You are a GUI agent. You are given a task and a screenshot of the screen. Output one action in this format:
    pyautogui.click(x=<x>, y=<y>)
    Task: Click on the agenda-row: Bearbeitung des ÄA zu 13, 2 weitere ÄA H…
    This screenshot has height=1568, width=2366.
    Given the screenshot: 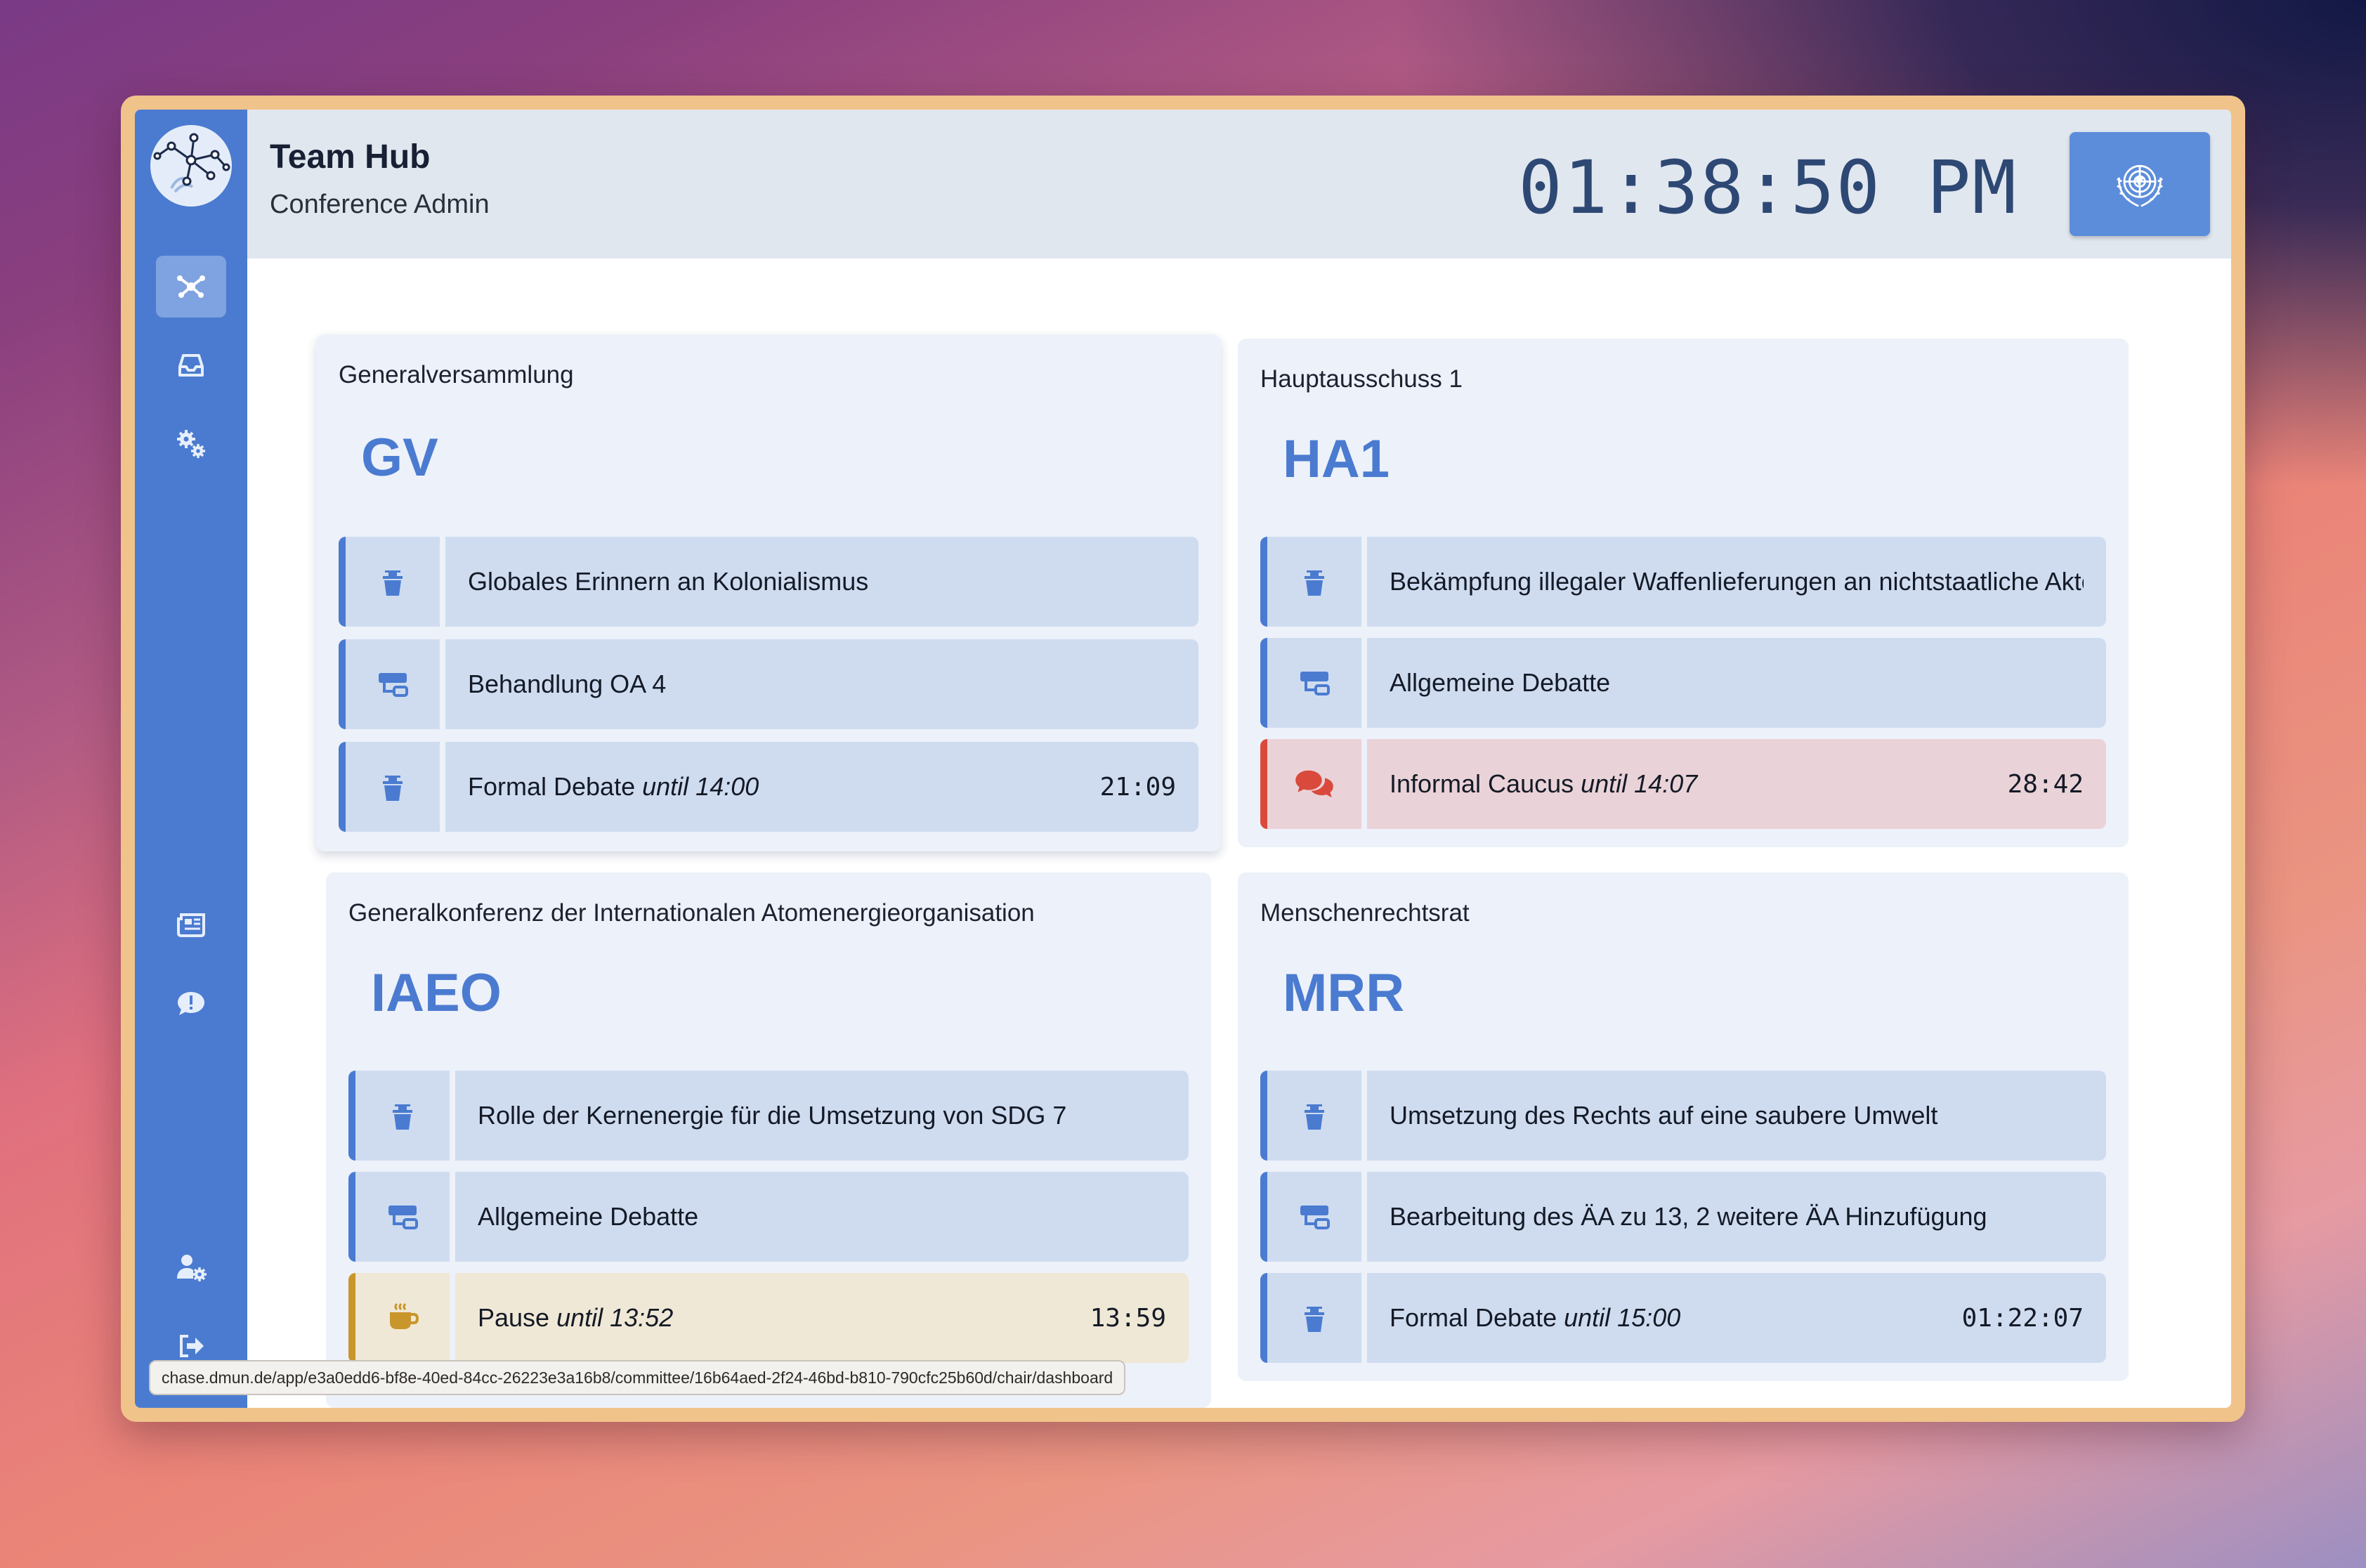 What is the action you would take?
    pyautogui.click(x=1683, y=1217)
    